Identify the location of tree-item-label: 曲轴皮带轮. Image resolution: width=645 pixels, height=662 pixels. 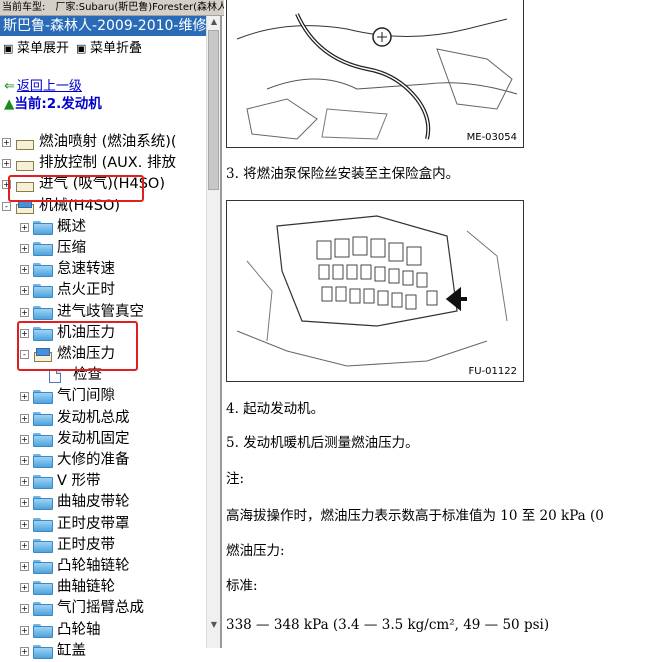
(93, 502).